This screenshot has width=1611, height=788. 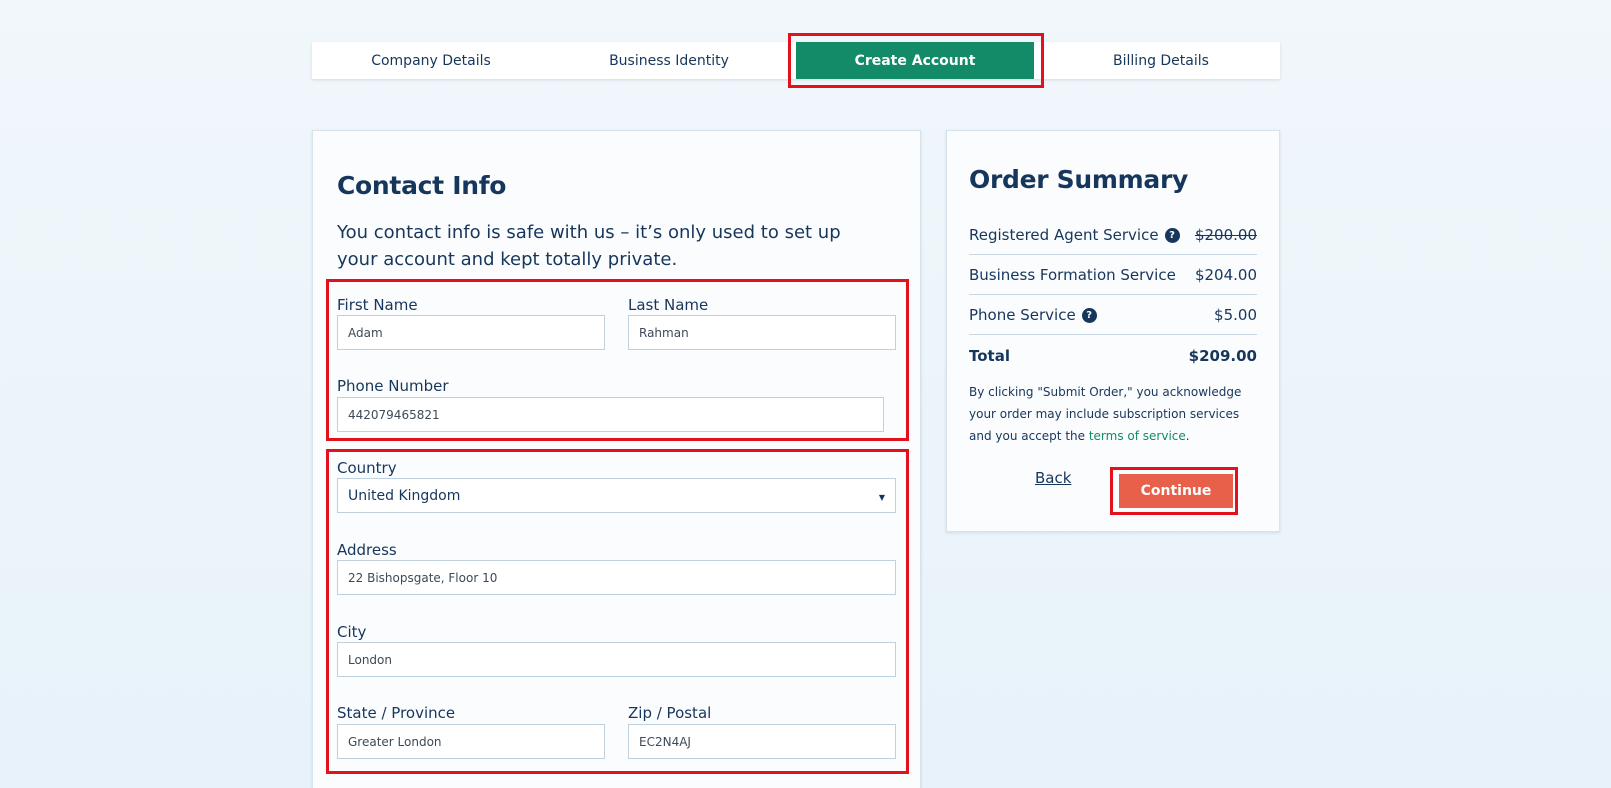 I want to click on terms-of-service-link: terms of service, so click(x=1137, y=436).